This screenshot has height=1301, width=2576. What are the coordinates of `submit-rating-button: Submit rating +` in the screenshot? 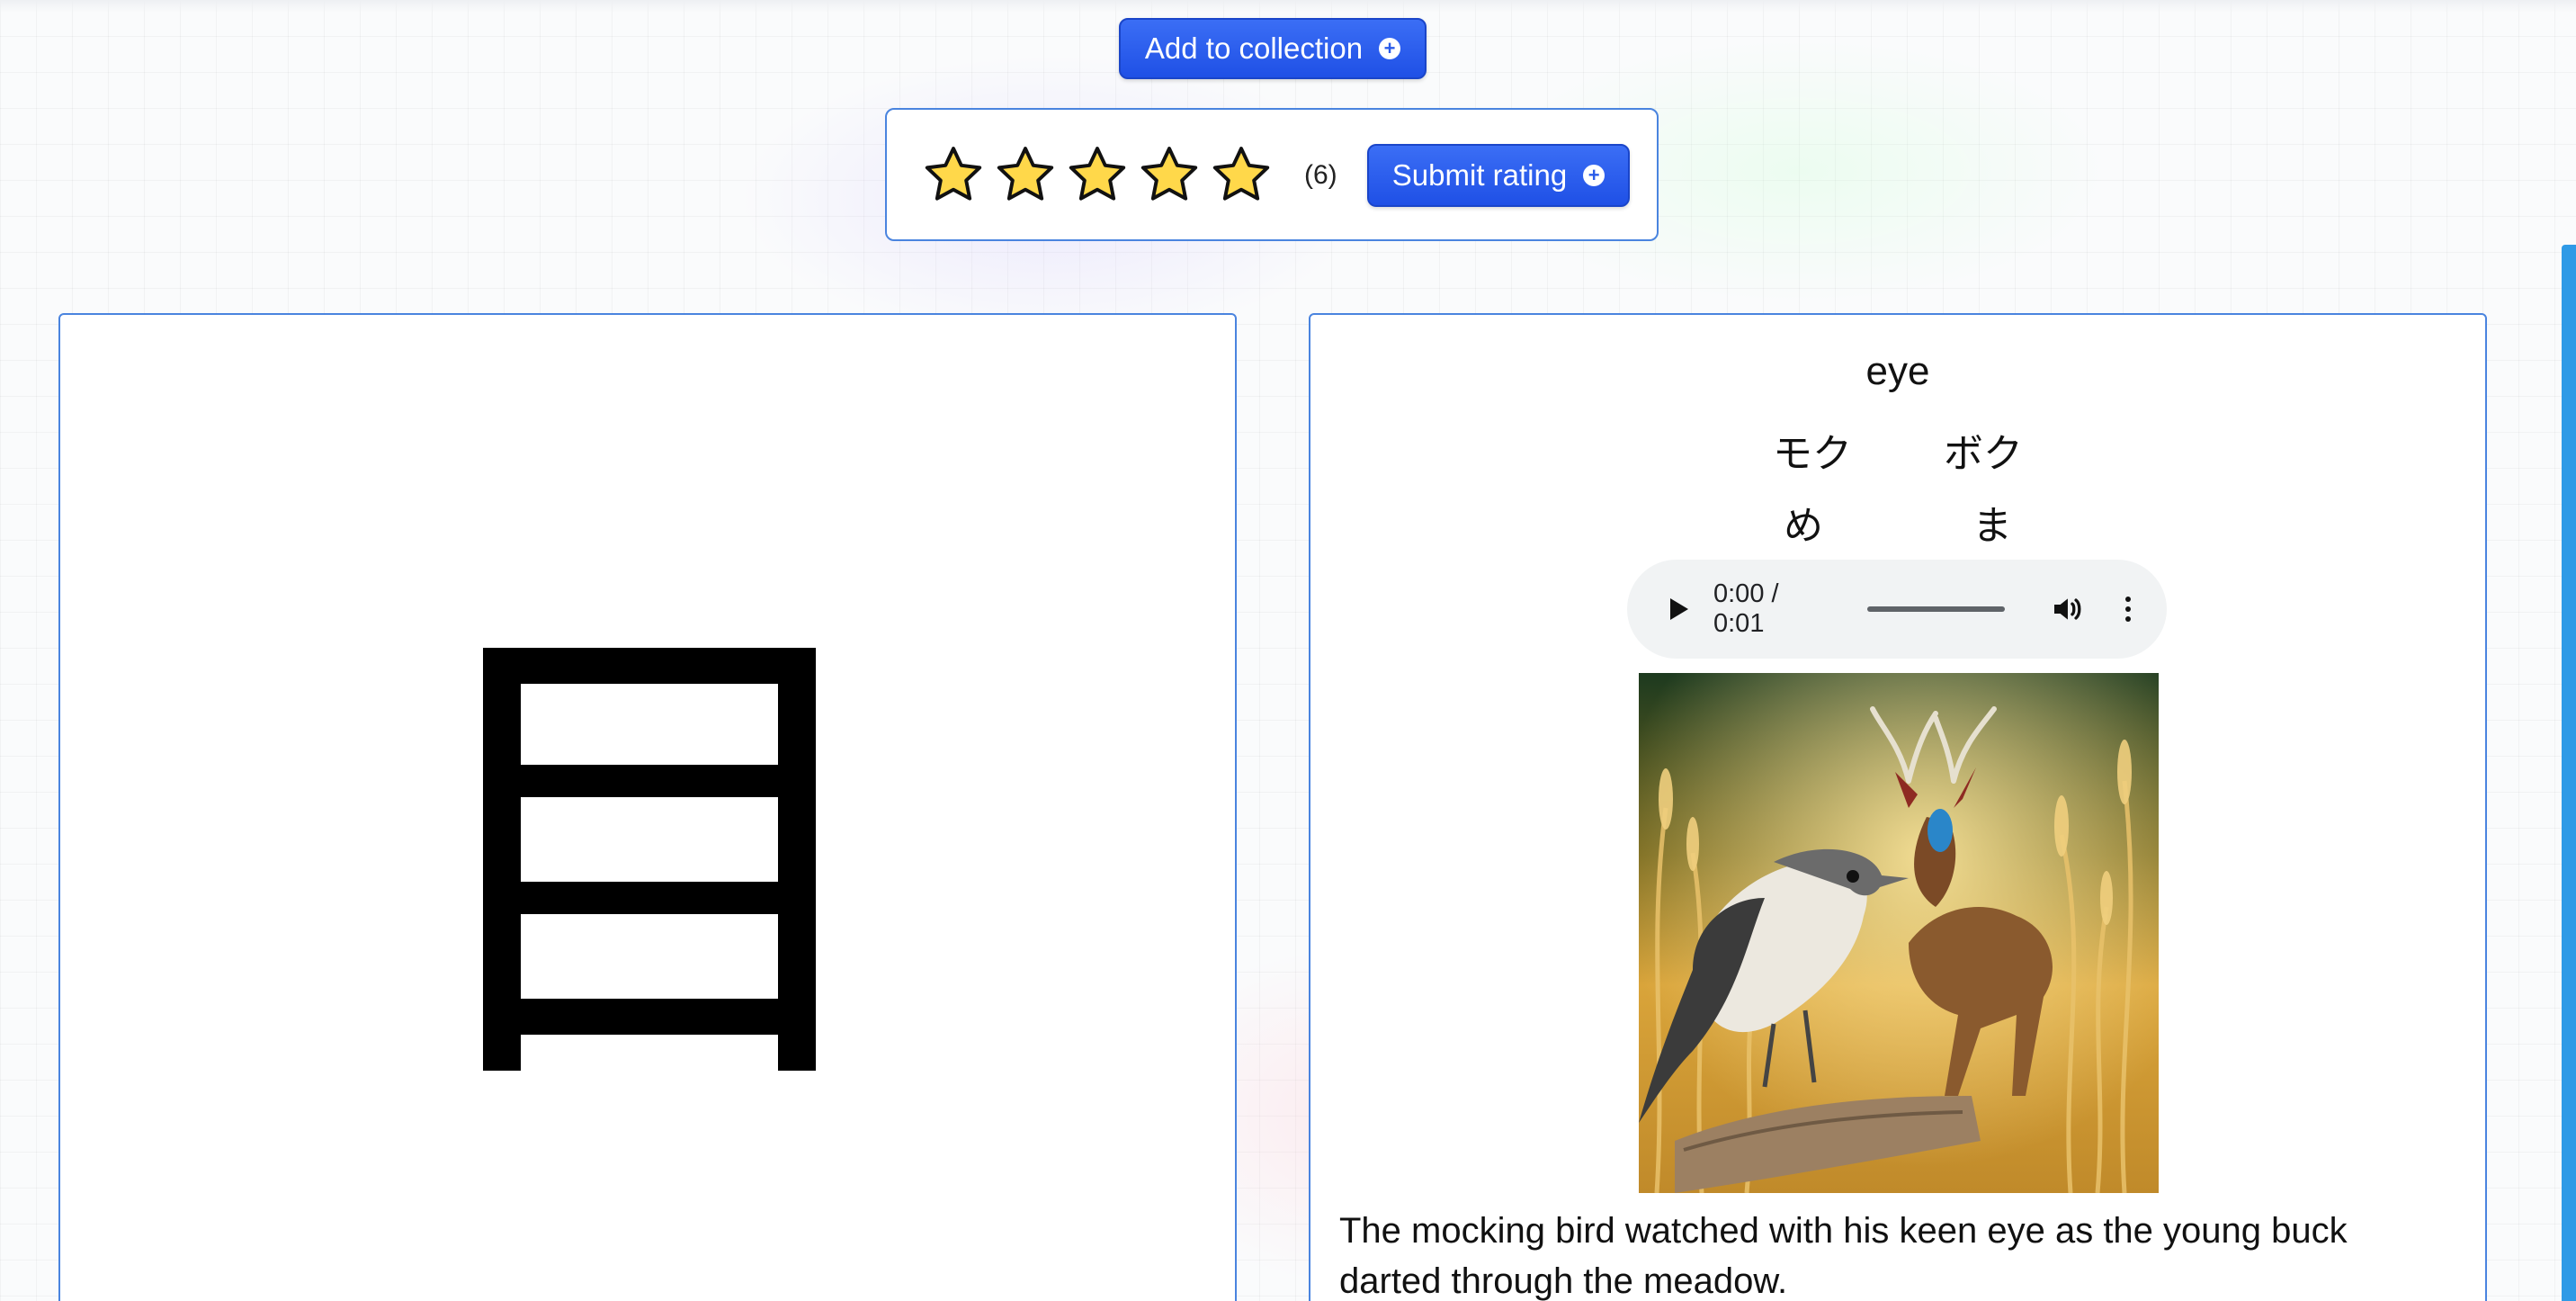 It's located at (1498, 175).